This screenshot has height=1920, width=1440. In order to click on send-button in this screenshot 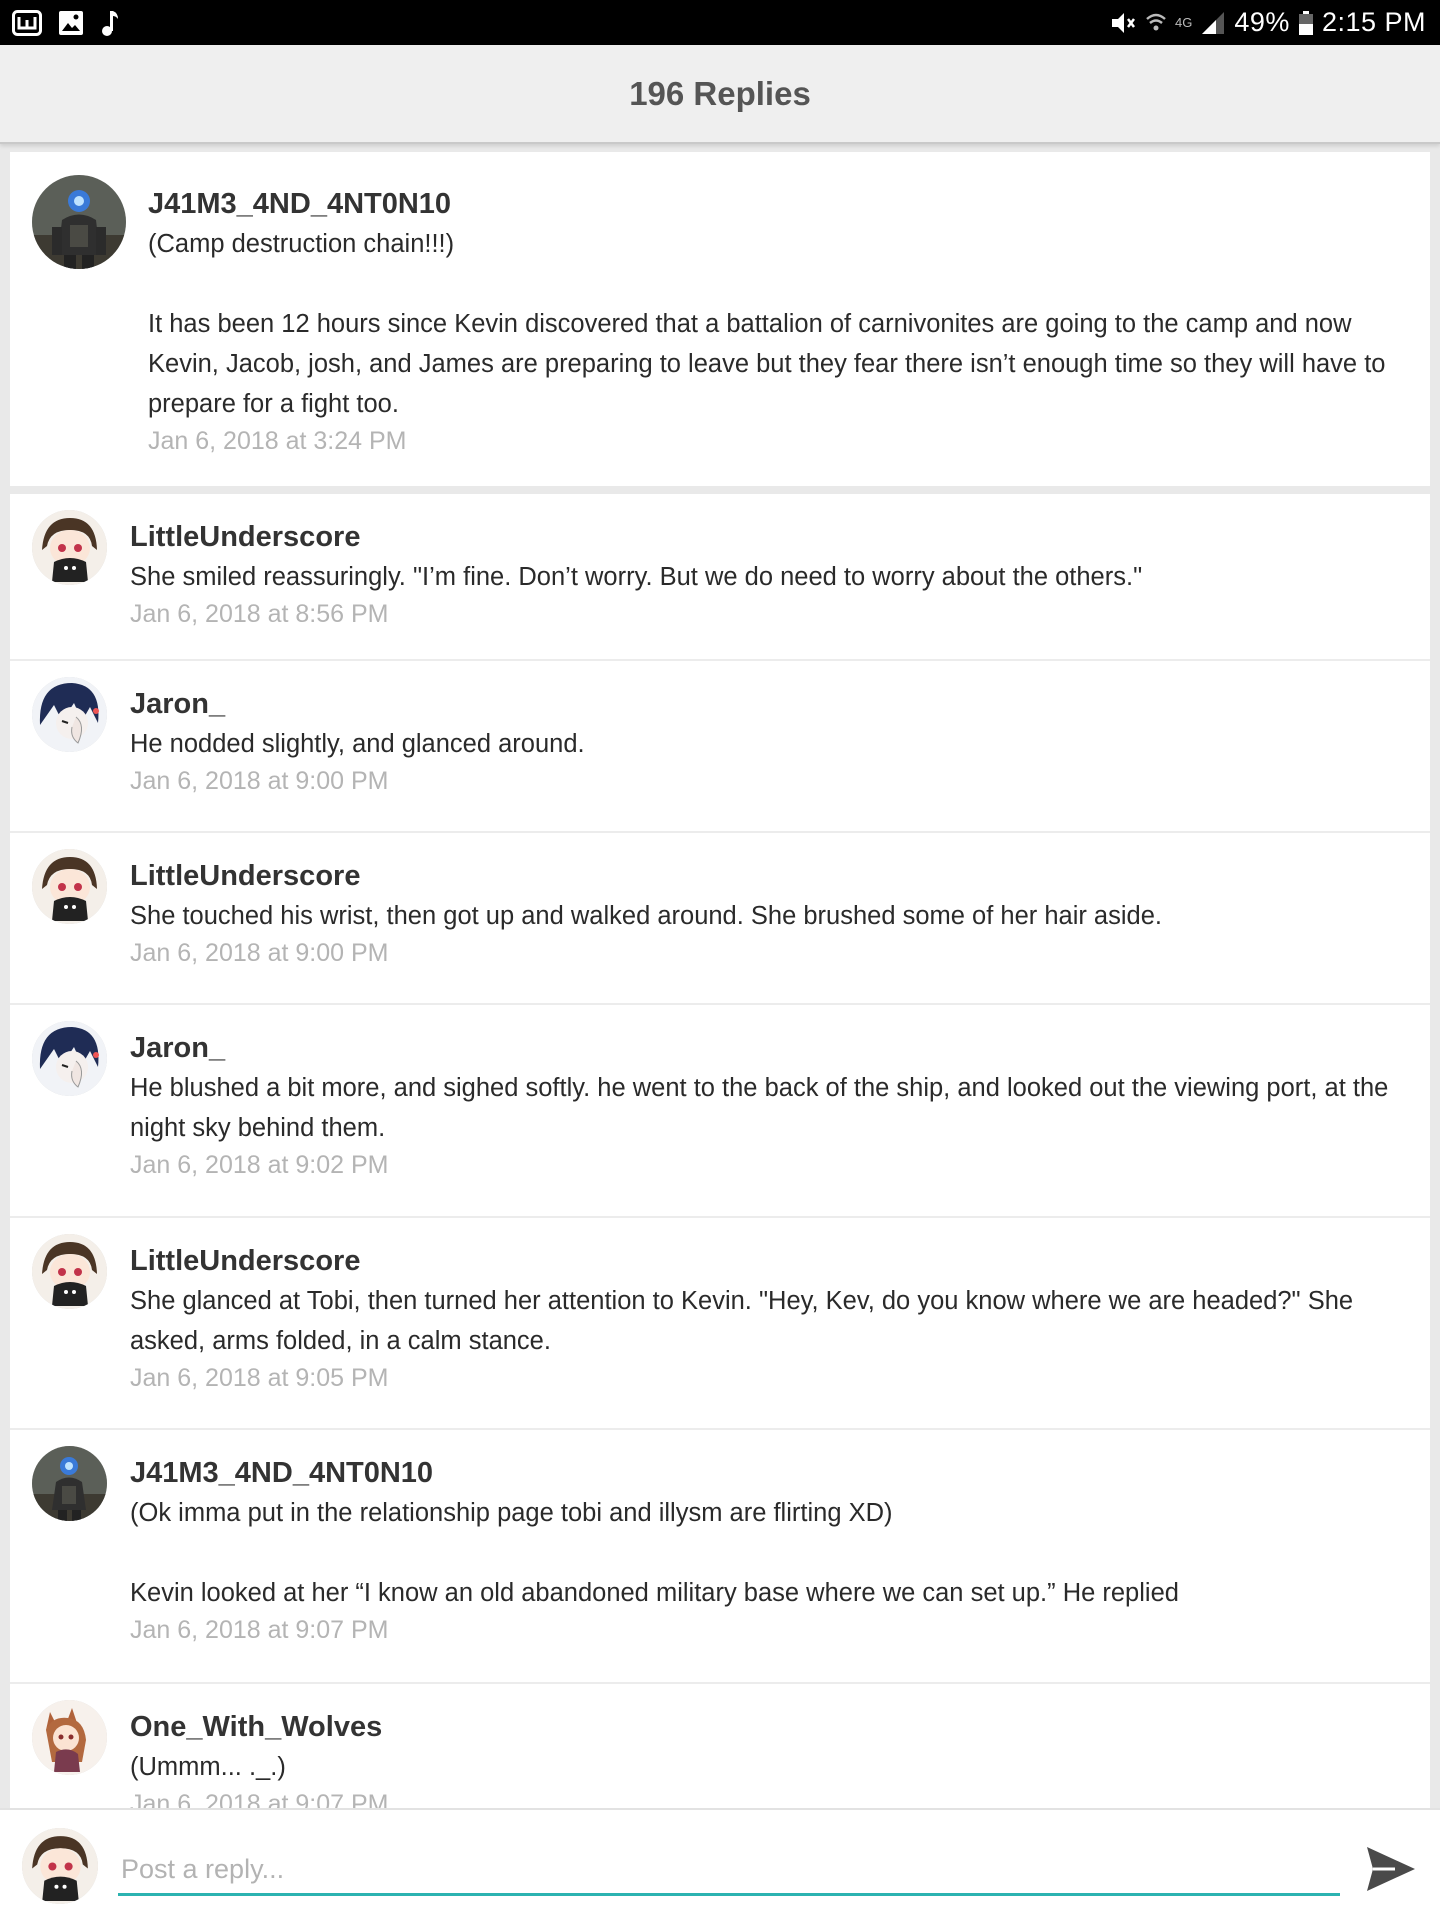, I will do `click(1391, 1869)`.